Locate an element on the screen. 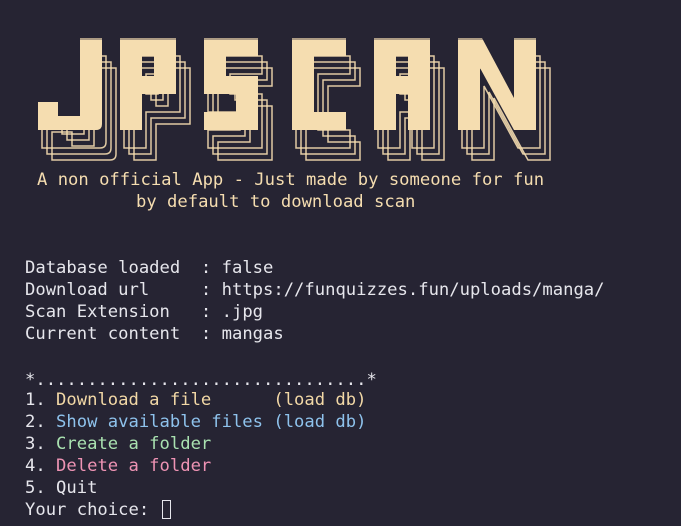  prompt-label: Your choice: is located at coordinates (92, 510).